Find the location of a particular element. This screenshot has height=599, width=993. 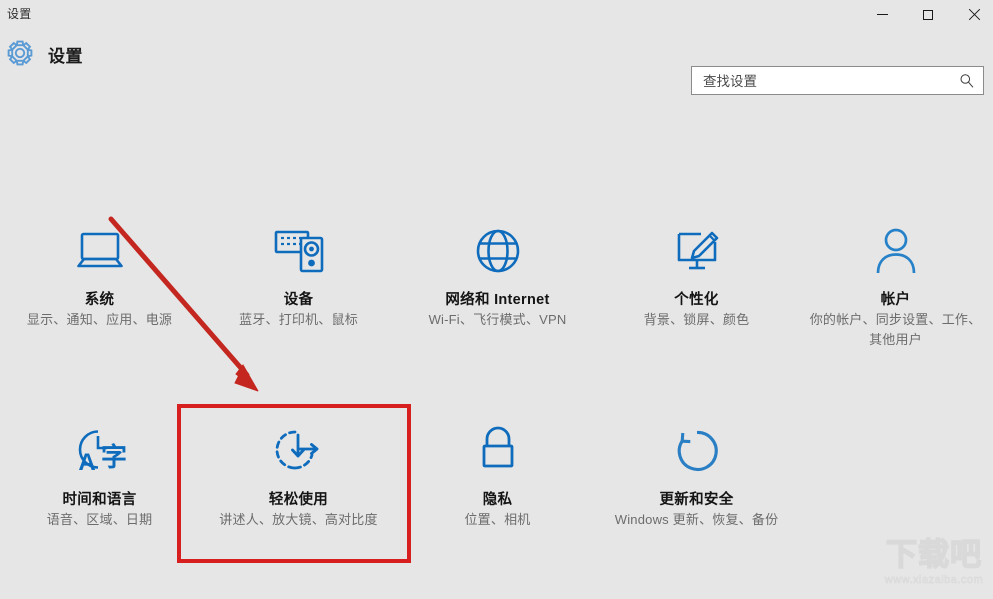

maximize-button is located at coordinates (928, 14).